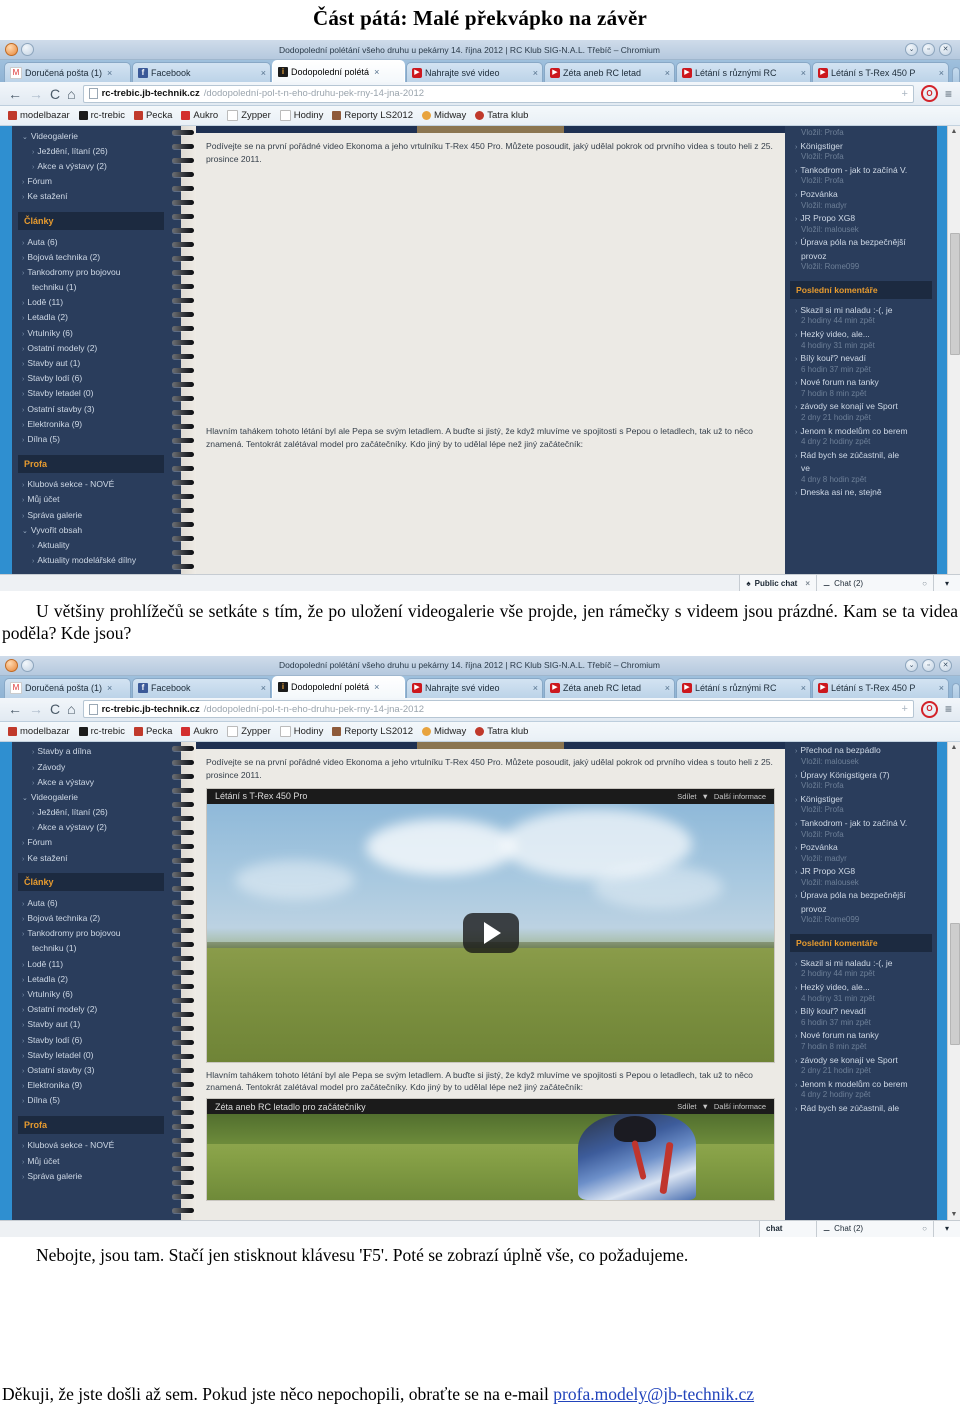 This screenshot has height=1428, width=960. I want to click on sidebar-item-jezdeni: › Ježdění, lítaní (26), so click(91, 150).